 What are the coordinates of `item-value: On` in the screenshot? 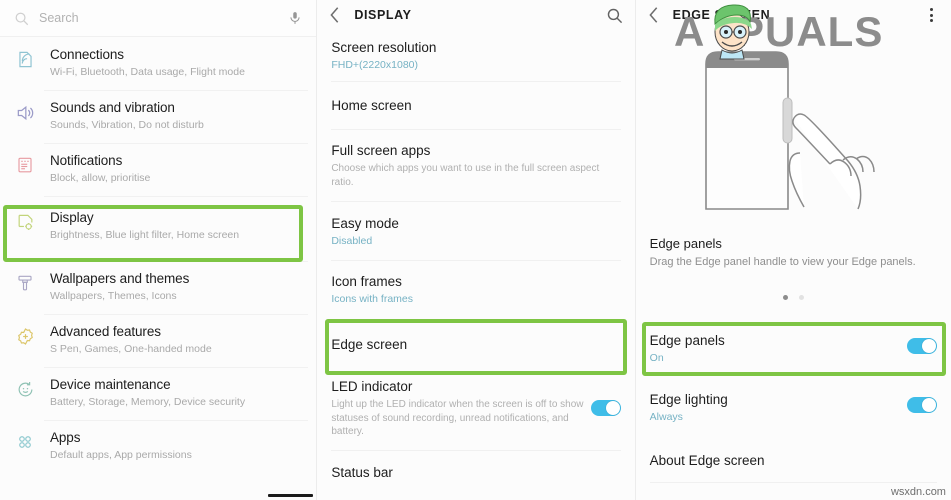 It's located at (656, 358).